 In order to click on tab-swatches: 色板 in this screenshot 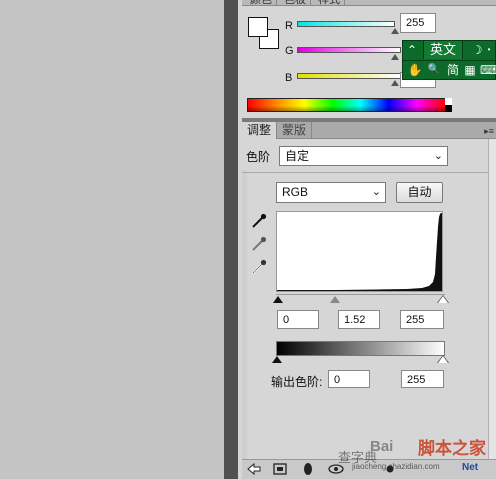, I will do `click(295, 2)`.